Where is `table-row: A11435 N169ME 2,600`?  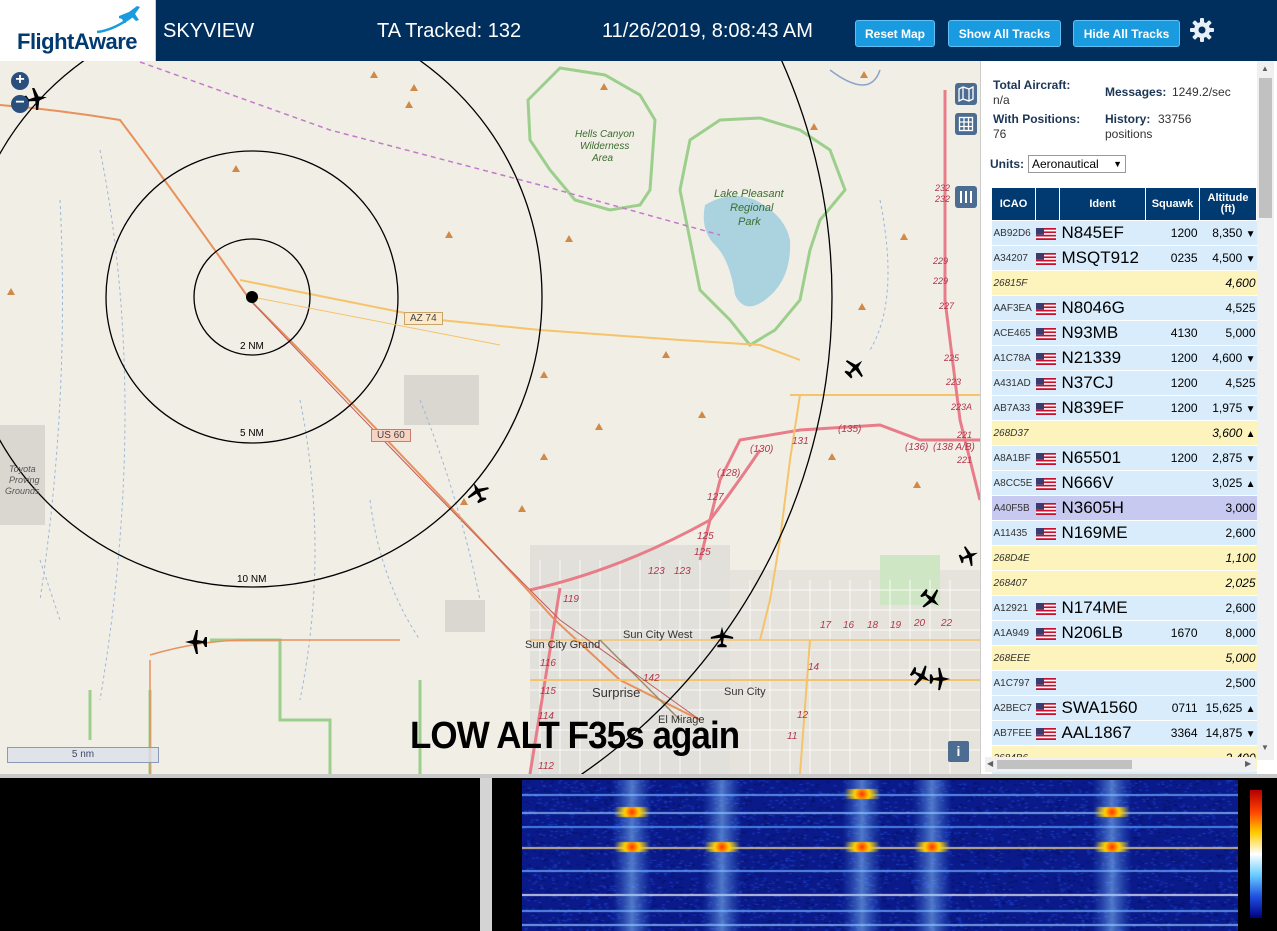
table-row: A11435 N169ME 2,600 is located at coordinates (1124, 533).